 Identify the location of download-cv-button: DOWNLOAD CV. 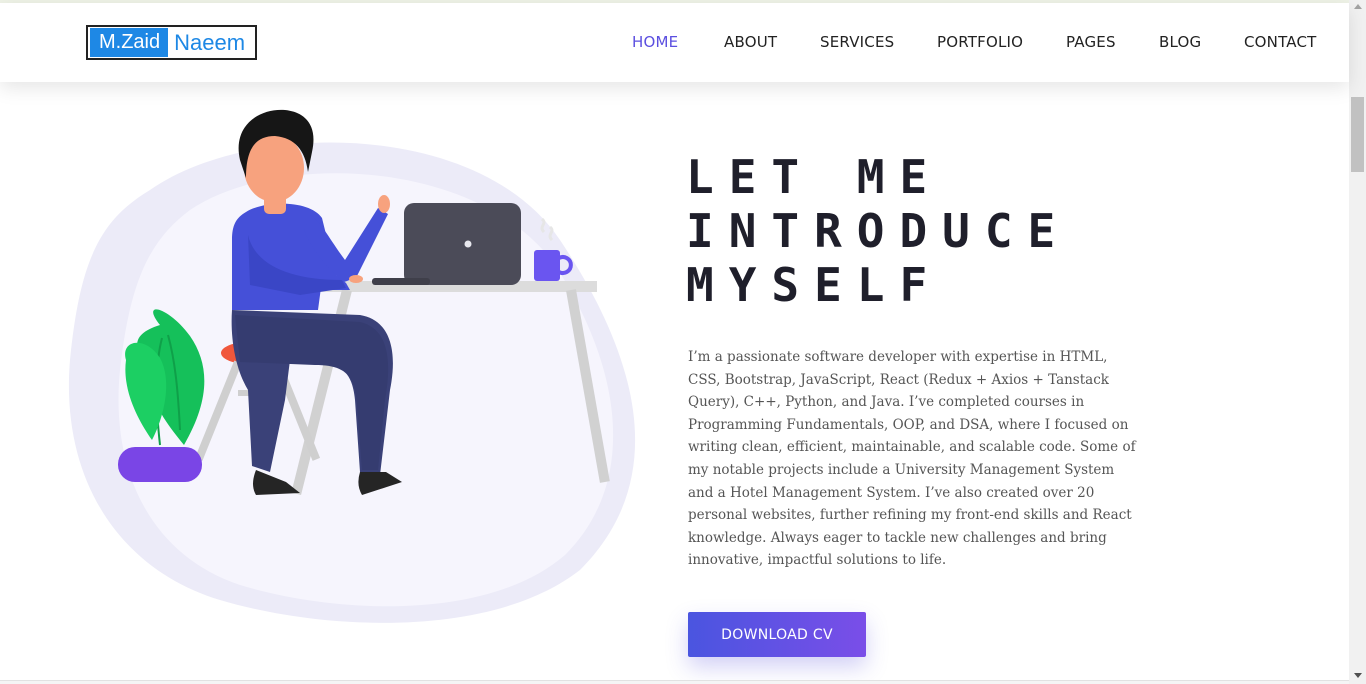
(777, 634).